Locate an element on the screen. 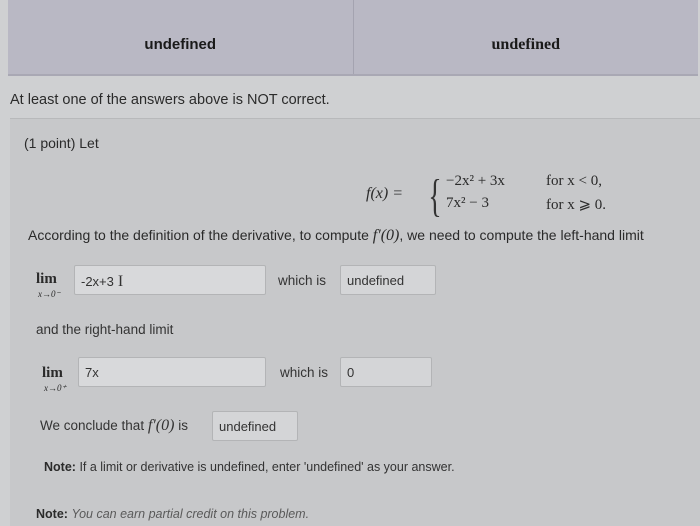 This screenshot has height=526, width=700. row2-condition: for x ⩾ 0. is located at coordinates (576, 205).